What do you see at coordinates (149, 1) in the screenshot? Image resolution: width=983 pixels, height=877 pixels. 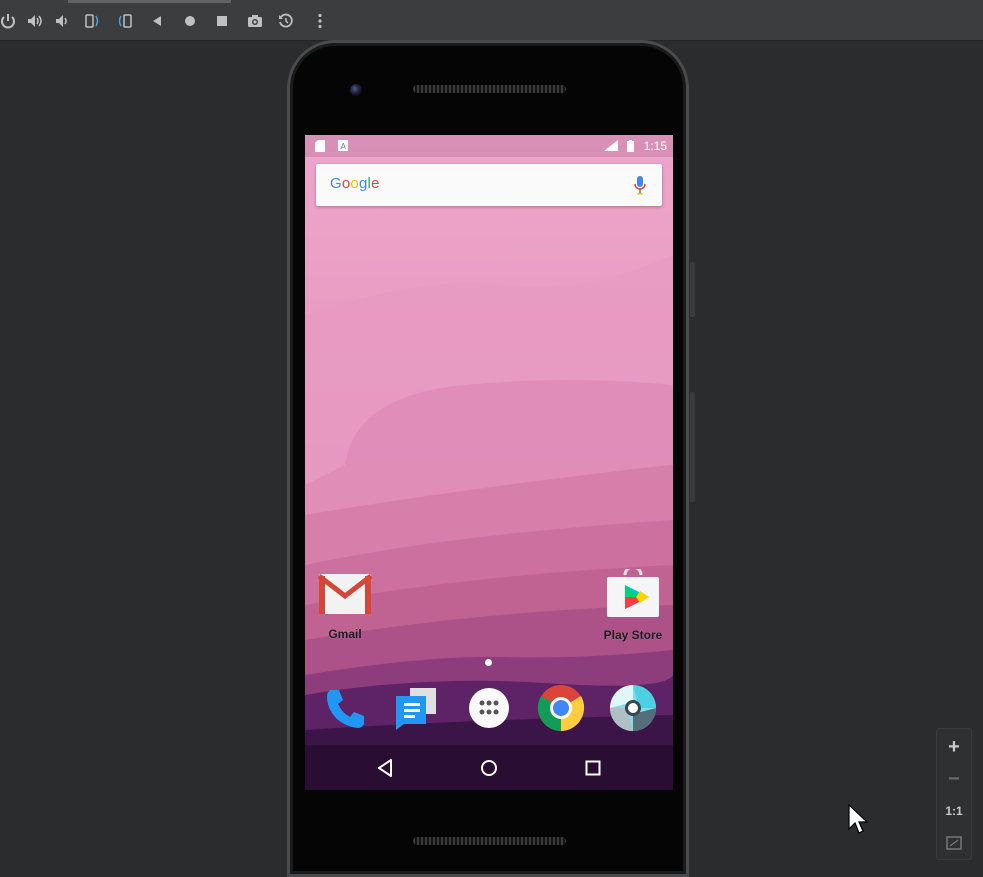 I see `toolbar-progress-bar` at bounding box center [149, 1].